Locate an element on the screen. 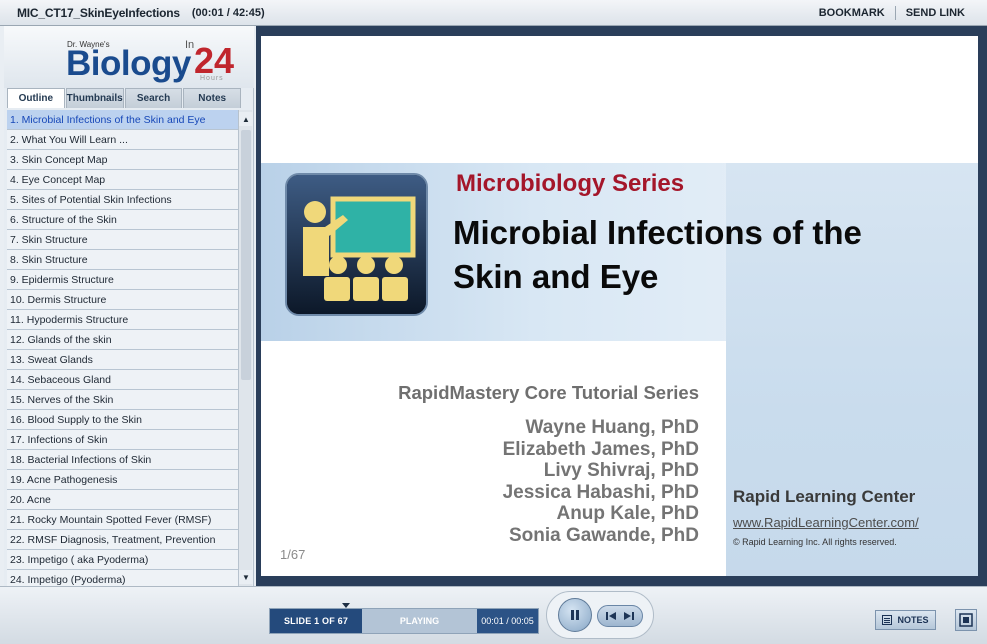  slide-nav-buttons is located at coordinates (620, 616).